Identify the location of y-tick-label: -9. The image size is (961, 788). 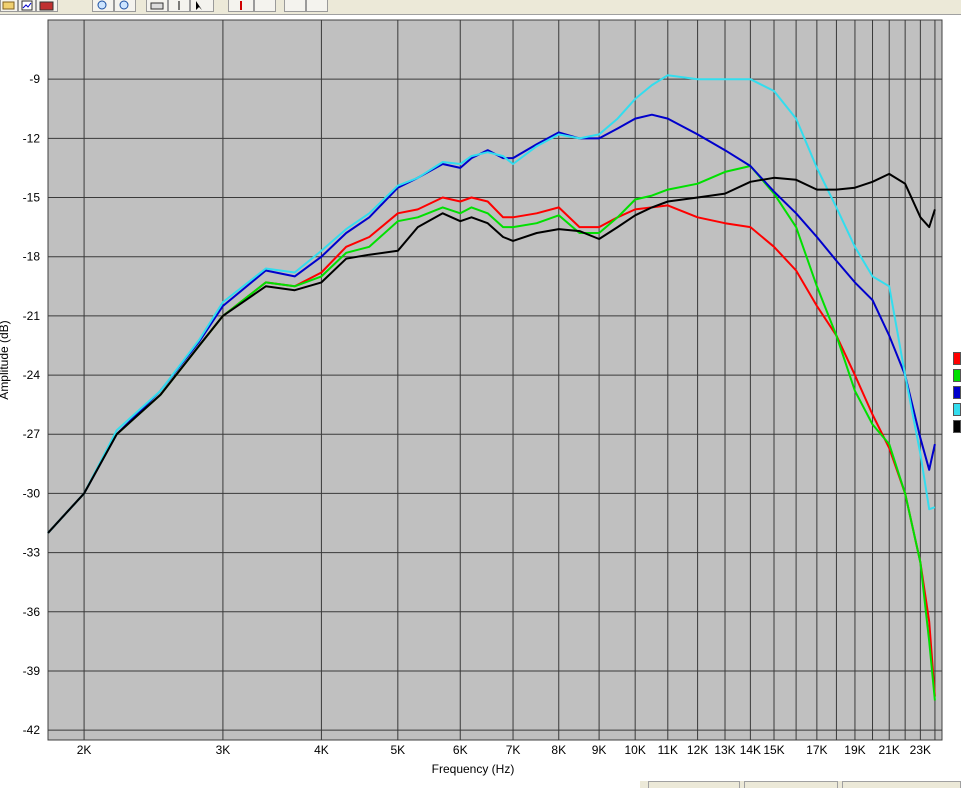
(34, 79).